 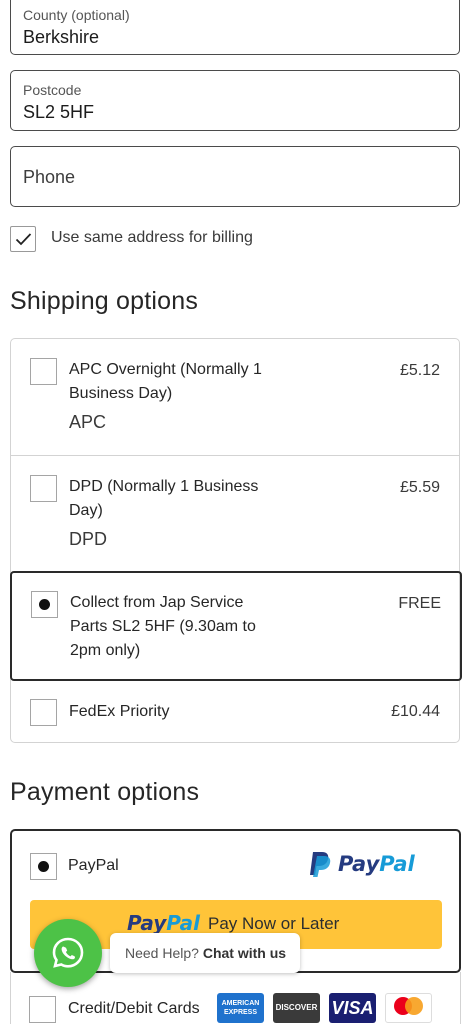 What do you see at coordinates (235, 27) in the screenshot?
I see `county-field: County (optional) Berkshire` at bounding box center [235, 27].